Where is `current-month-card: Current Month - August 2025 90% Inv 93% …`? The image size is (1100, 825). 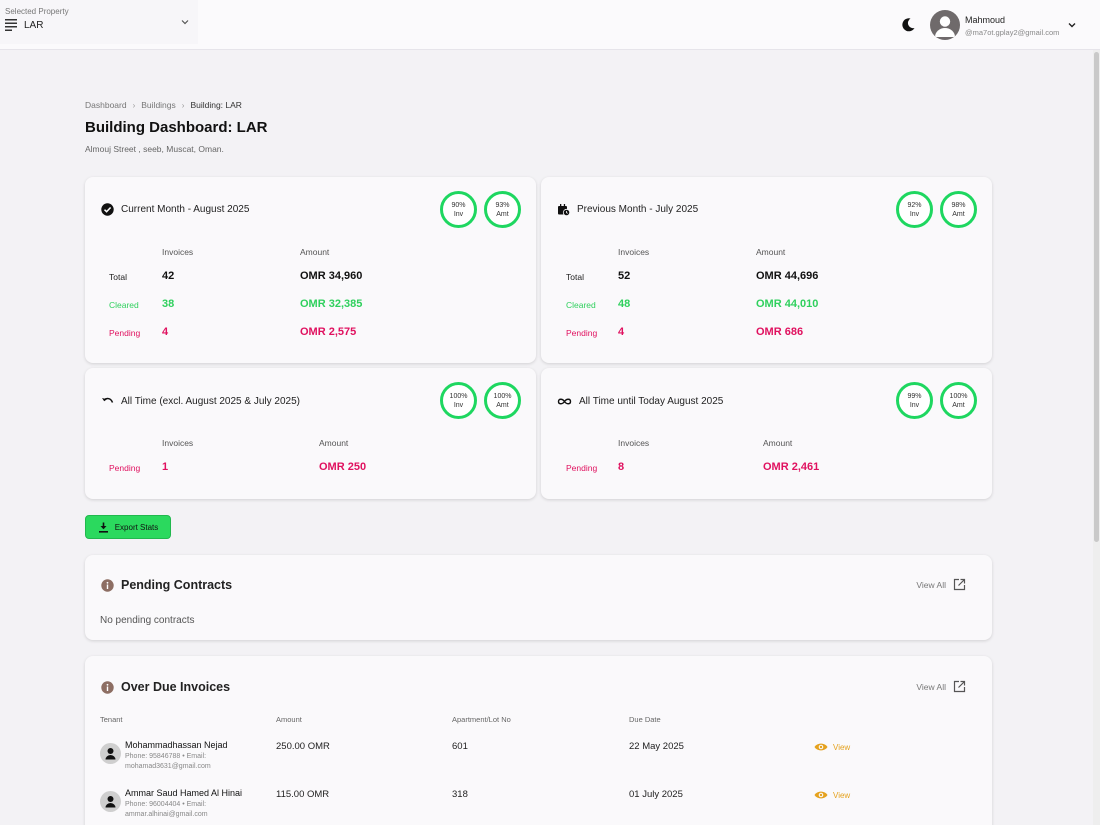 current-month-card: Current Month - August 2025 90% Inv 93% … is located at coordinates (310, 270).